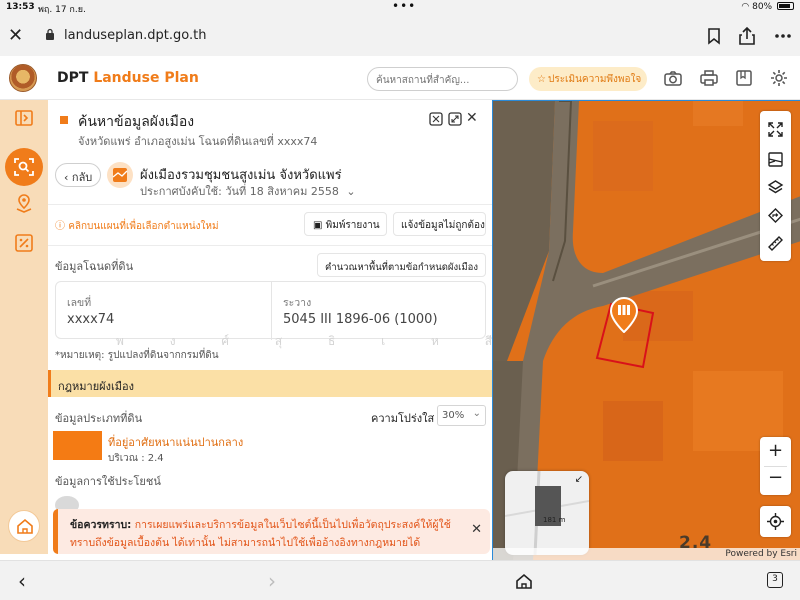 This screenshot has width=800, height=600. Describe the element at coordinates (547, 513) in the screenshot. I see `overview-map: 181 m ↙` at that location.